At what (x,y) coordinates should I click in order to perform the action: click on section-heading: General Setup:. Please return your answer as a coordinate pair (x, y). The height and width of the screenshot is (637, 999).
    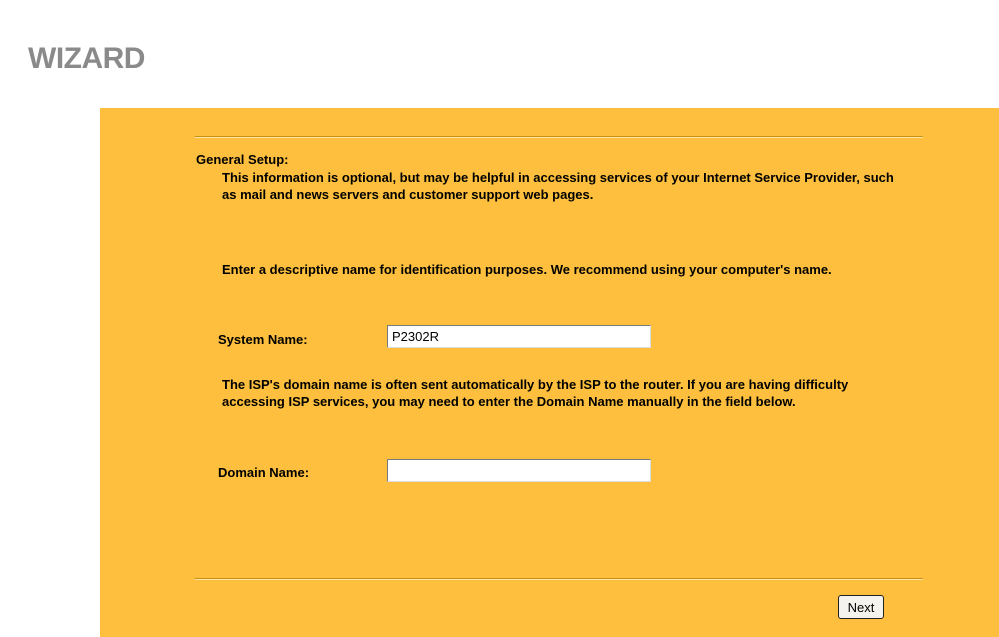
    Looking at the image, I should click on (242, 159).